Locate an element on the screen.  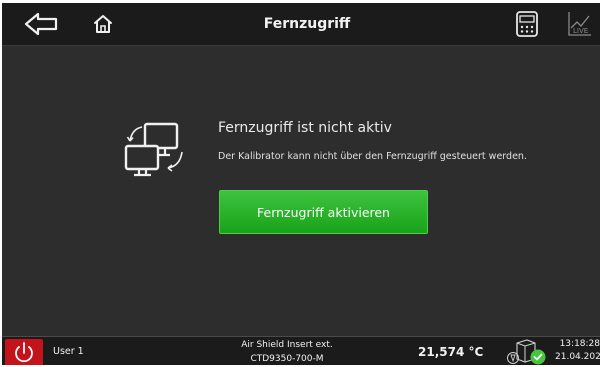
remote-access-monitors-icon is located at coordinates (157, 151).